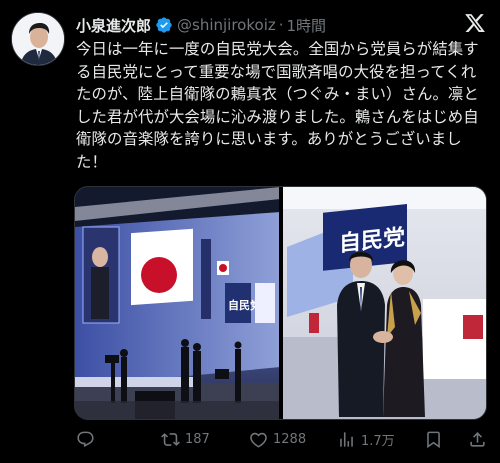 This screenshot has width=500, height=463. I want to click on retweet-button: 187, so click(185, 439).